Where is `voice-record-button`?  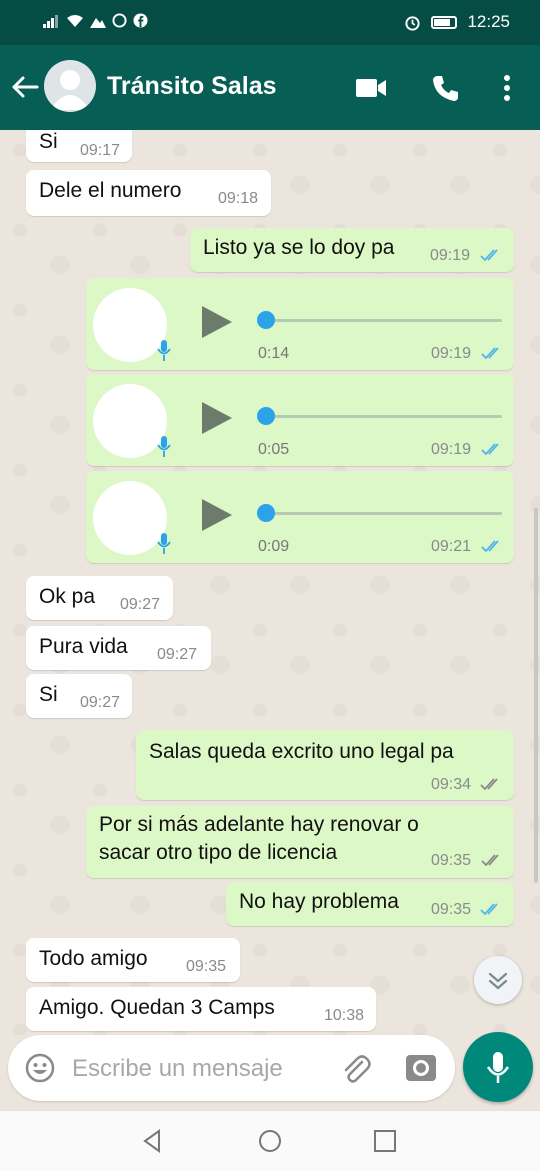
voice-record-button is located at coordinates (498, 1067).